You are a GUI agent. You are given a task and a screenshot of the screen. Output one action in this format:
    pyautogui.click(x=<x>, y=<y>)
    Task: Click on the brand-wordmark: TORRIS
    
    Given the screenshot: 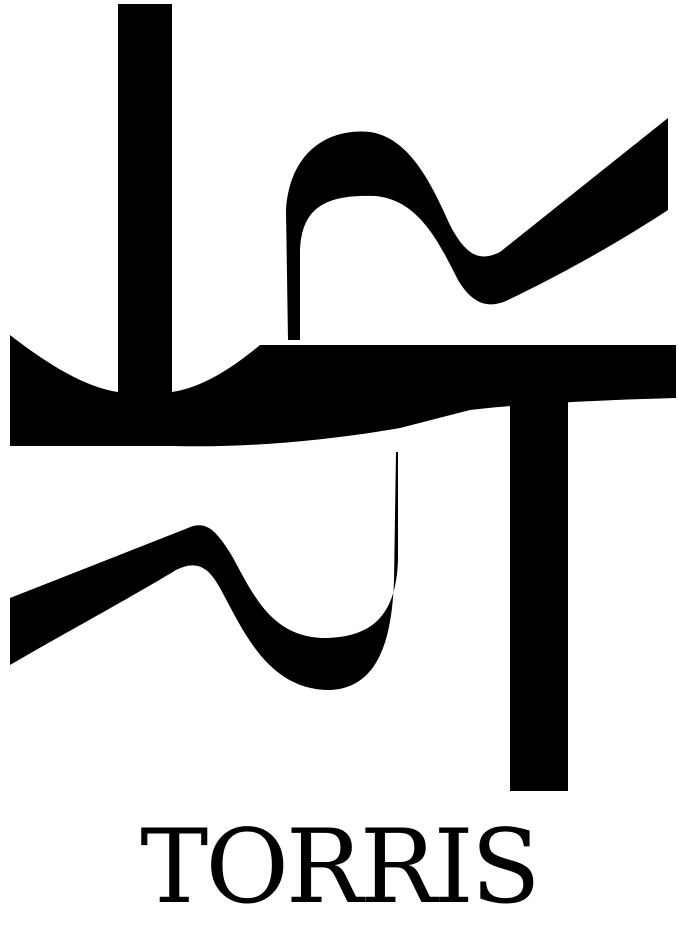 What is the action you would take?
    pyautogui.click(x=340, y=867)
    